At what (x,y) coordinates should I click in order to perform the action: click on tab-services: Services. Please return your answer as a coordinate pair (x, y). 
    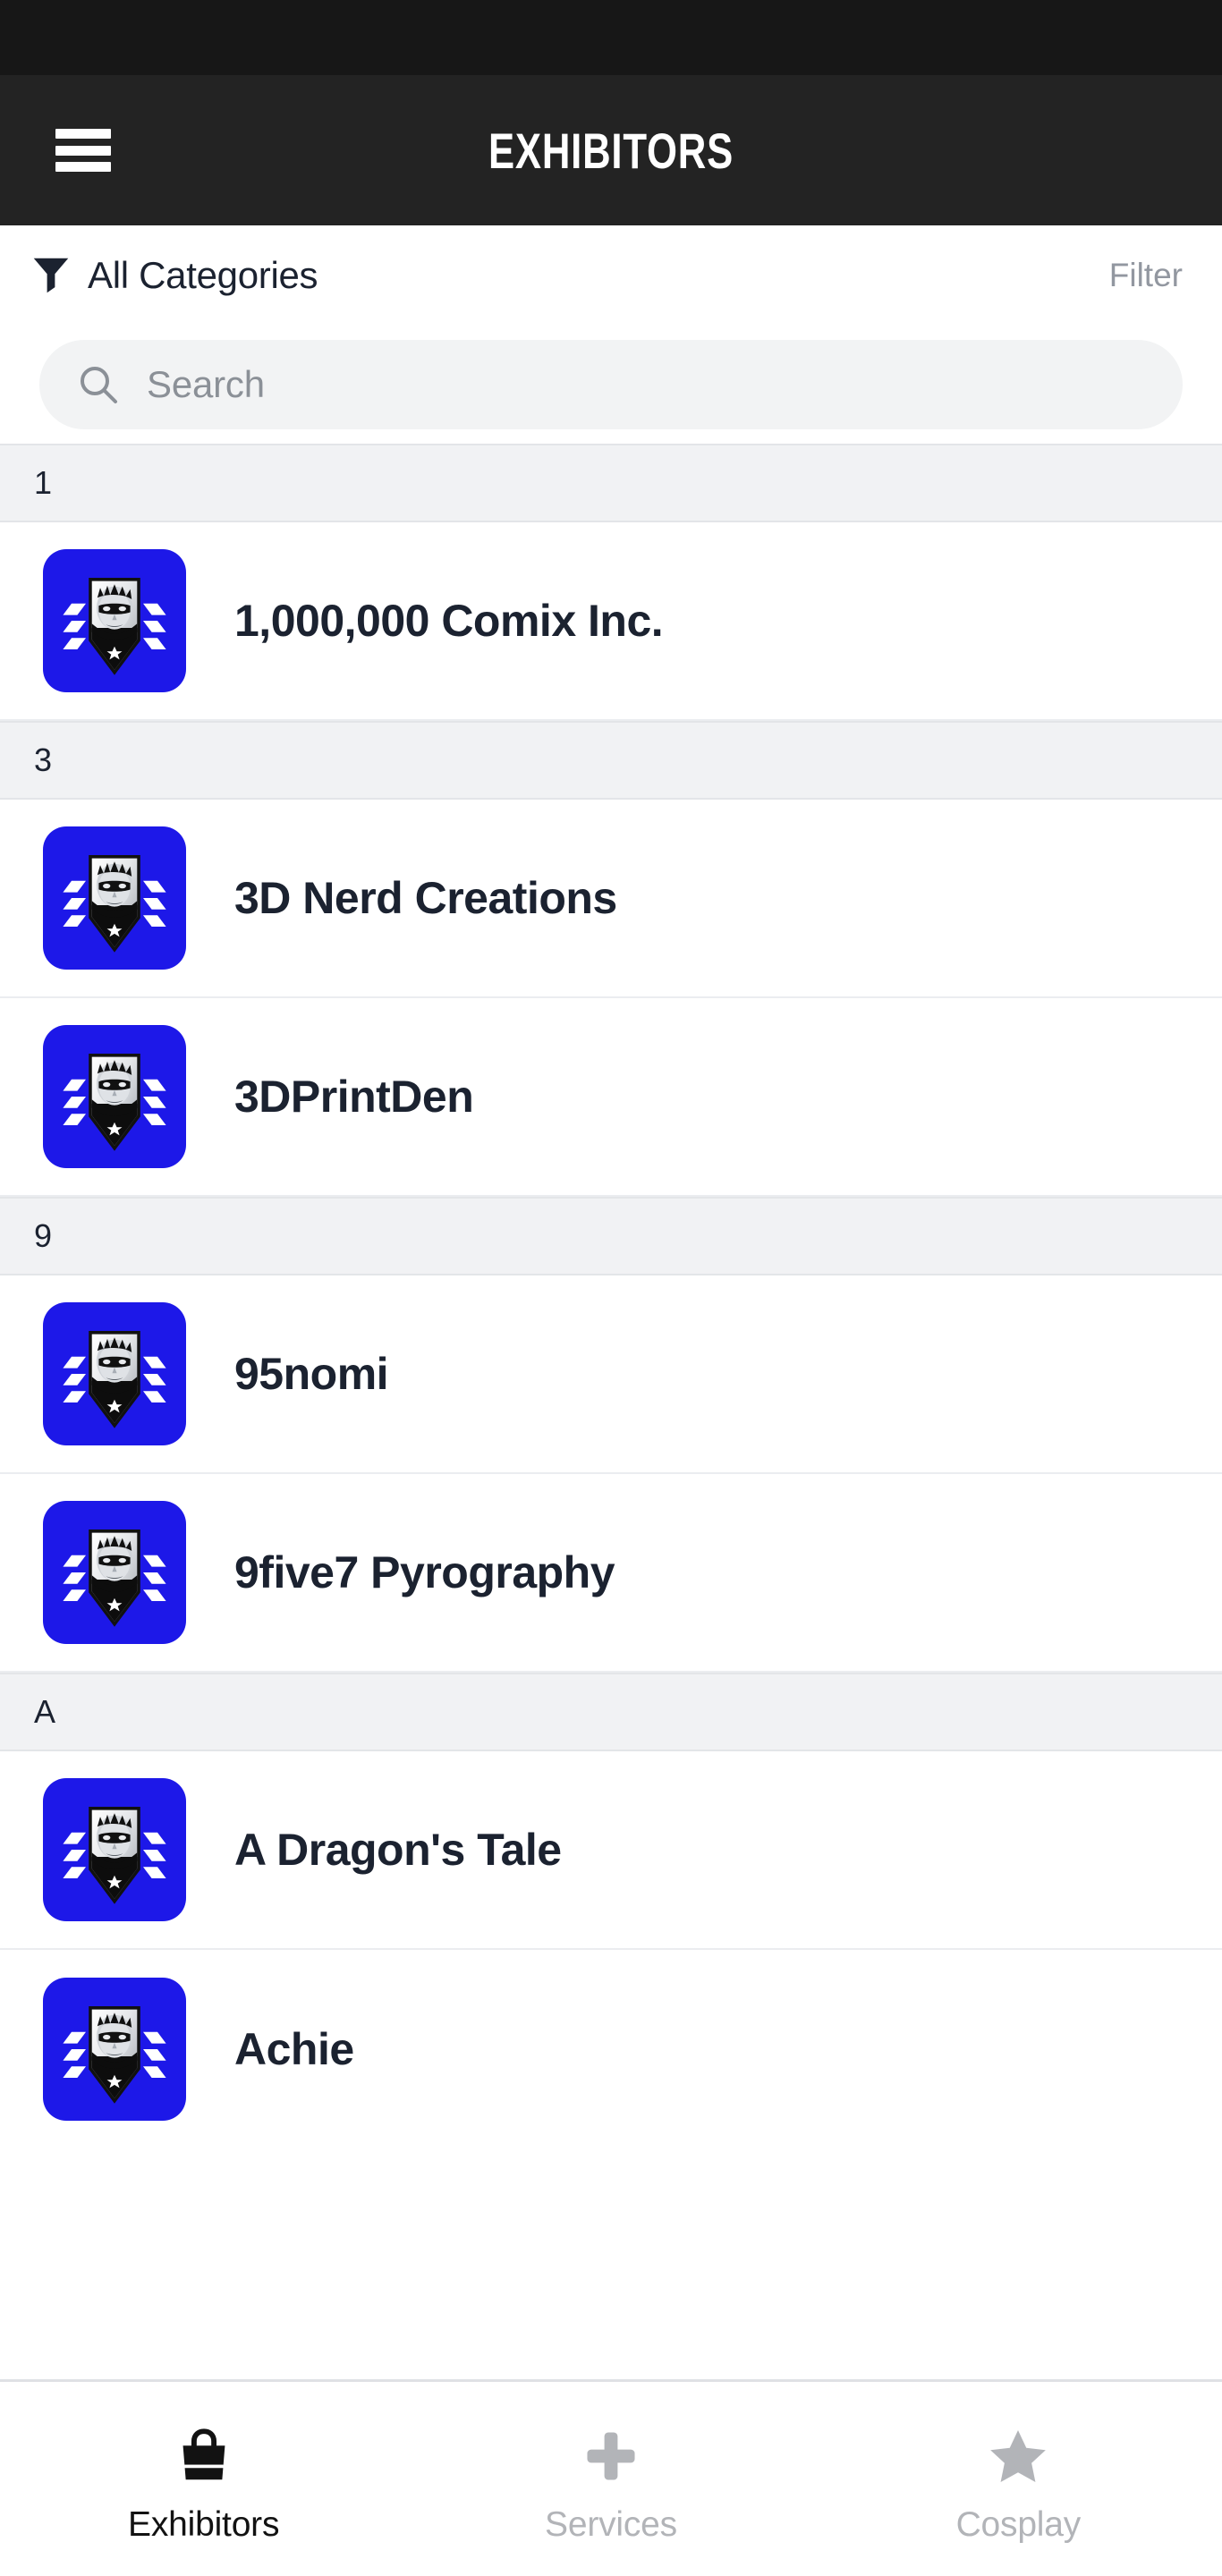
    Looking at the image, I should click on (610, 2479).